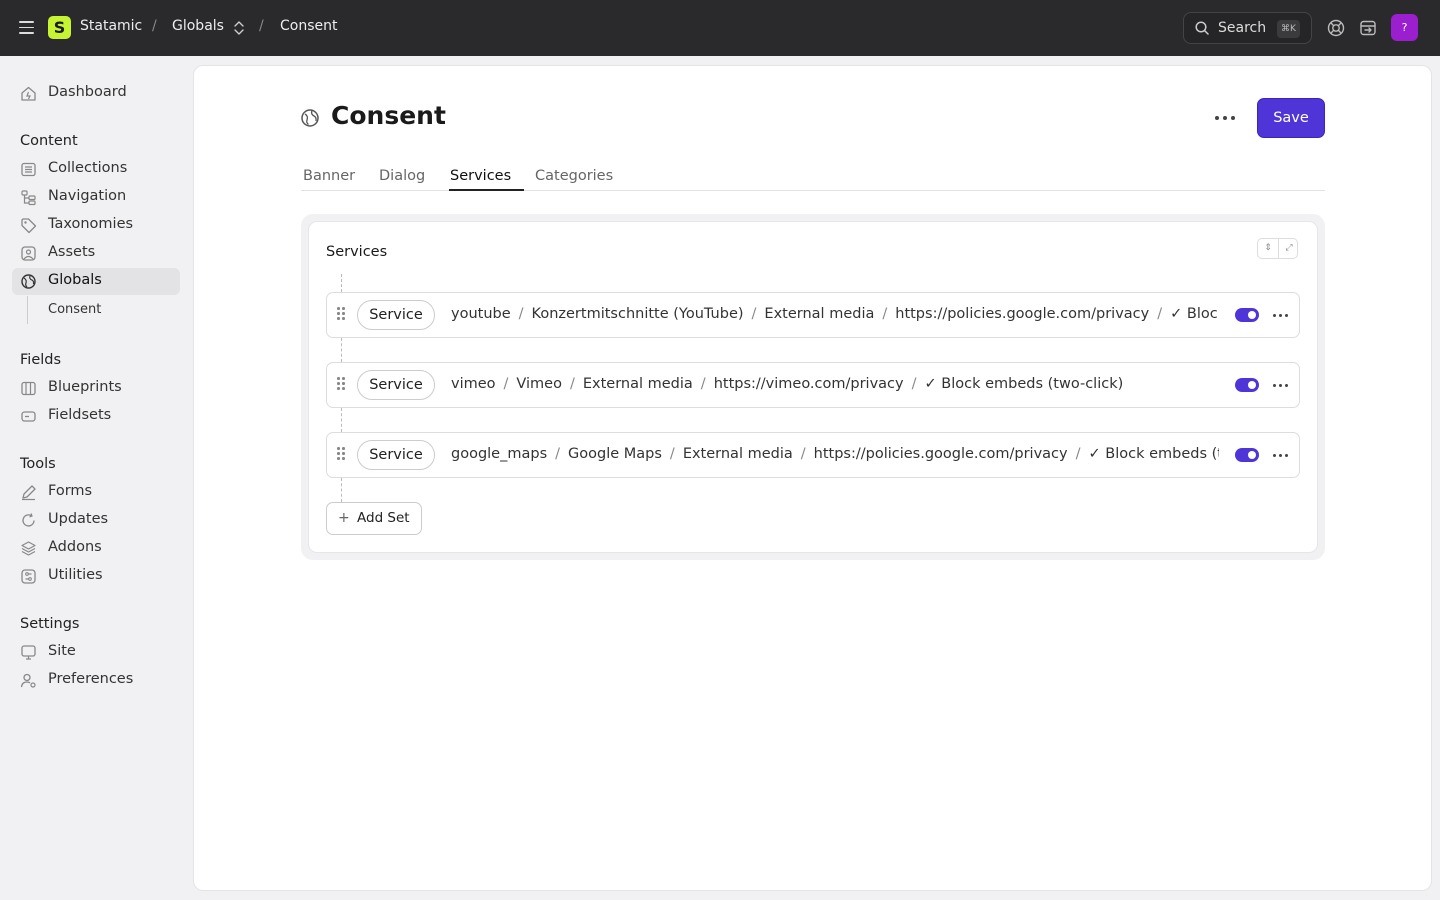  Describe the element at coordinates (28, 93) in the screenshot. I see `dashboard-icon` at that location.